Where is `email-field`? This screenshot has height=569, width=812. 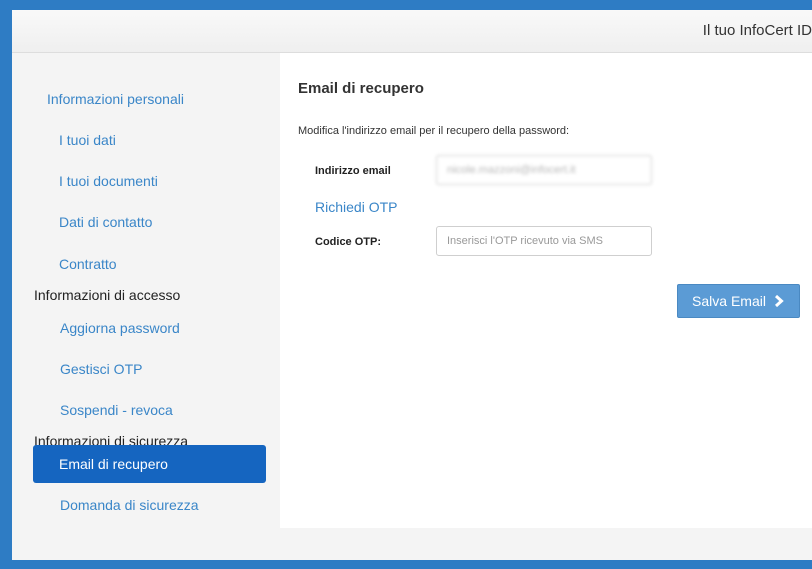 email-field is located at coordinates (544, 170).